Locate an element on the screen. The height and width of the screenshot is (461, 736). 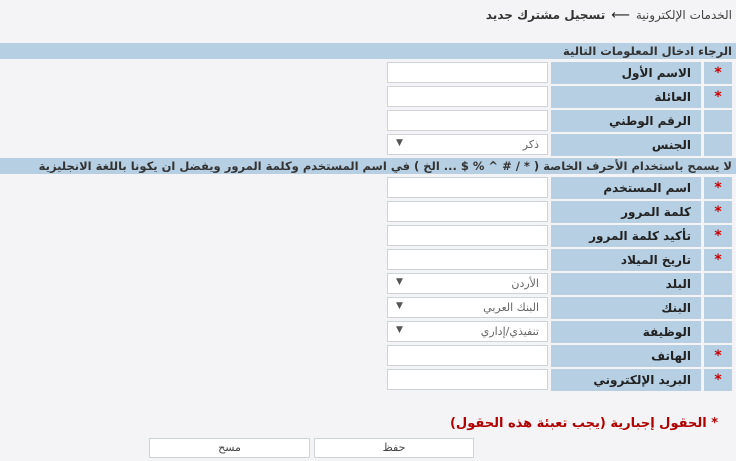
job-selected-value: تنفيذي/إداري is located at coordinates (509, 331).